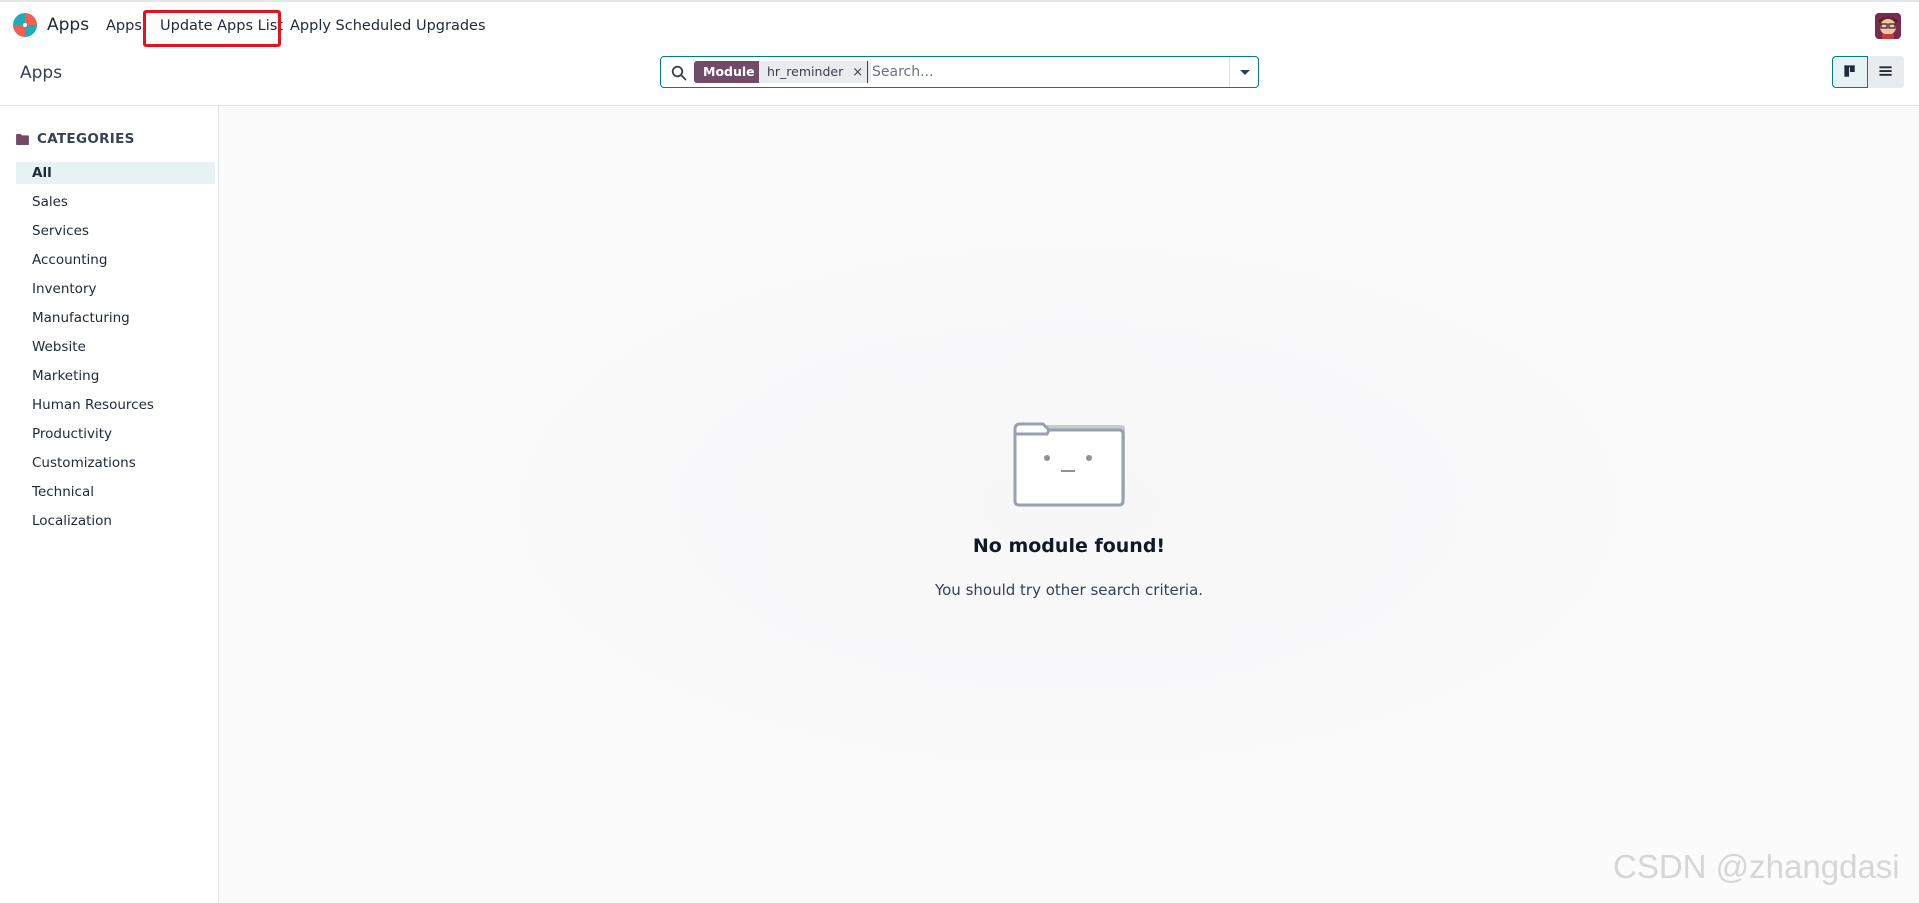  Describe the element at coordinates (729, 72) in the screenshot. I see `search-facet-label: Module` at that location.